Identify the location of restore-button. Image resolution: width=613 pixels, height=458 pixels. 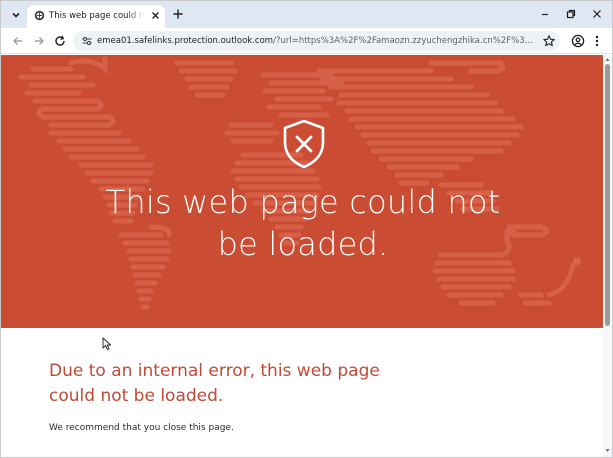
(571, 14).